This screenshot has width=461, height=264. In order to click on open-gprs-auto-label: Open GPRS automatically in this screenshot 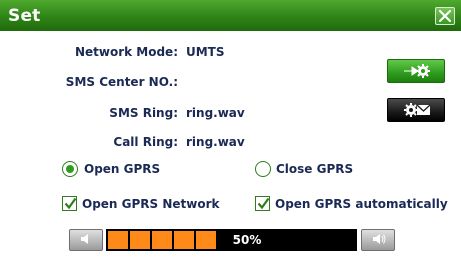, I will do `click(361, 204)`.